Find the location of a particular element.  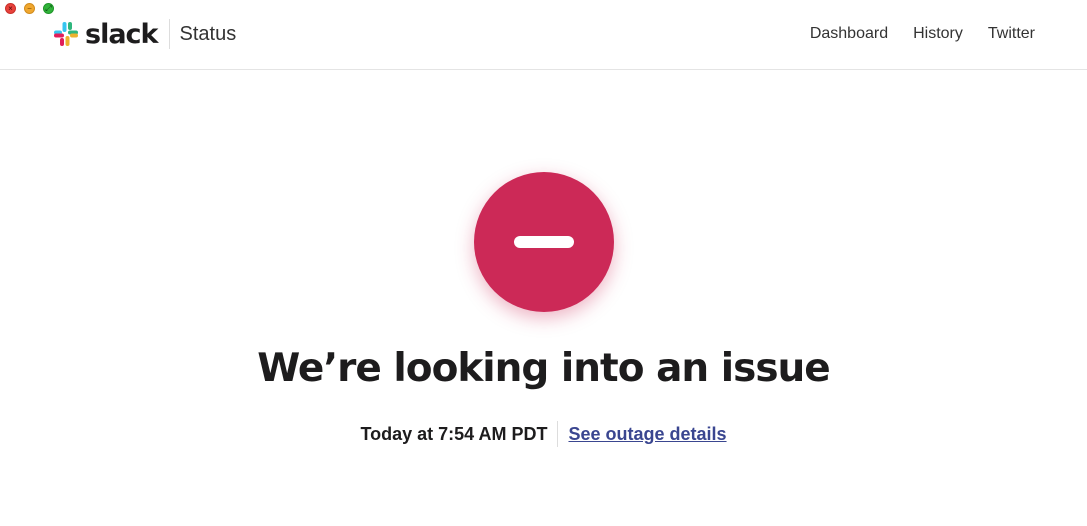

nav-link-twitter: Twitter is located at coordinates (1011, 34).